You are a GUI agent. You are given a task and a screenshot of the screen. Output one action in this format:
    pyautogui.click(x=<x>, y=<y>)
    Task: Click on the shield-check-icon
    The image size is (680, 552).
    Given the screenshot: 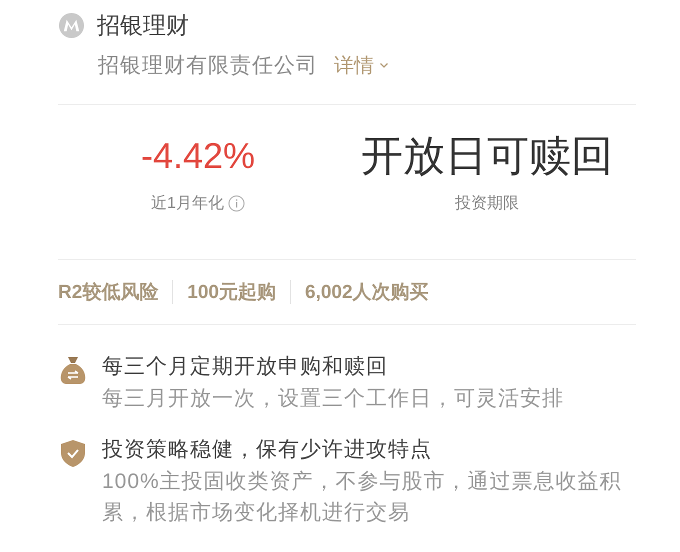 What is the action you would take?
    pyautogui.click(x=73, y=453)
    